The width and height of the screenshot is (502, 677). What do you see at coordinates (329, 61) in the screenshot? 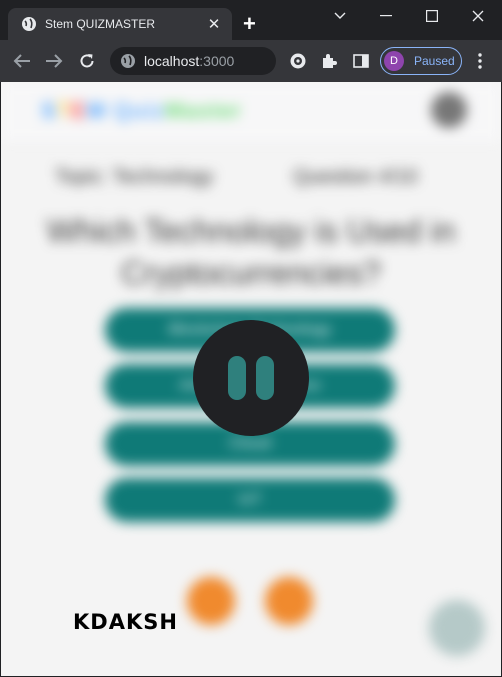
I see `puzzle-icon` at bounding box center [329, 61].